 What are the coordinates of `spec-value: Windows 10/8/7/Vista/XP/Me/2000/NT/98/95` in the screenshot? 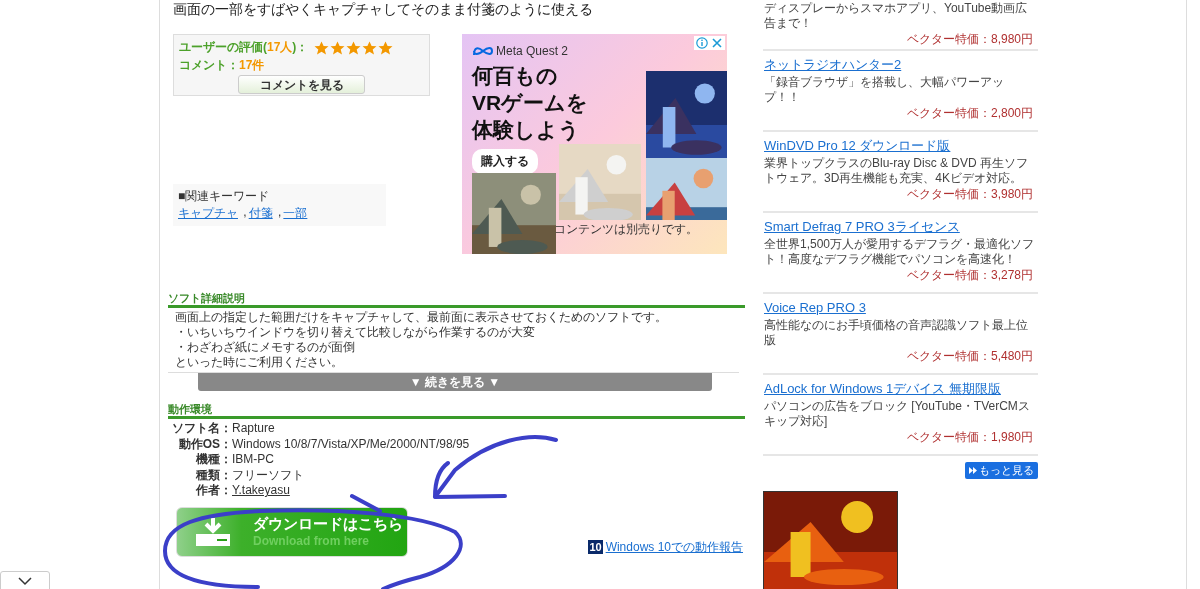 It's located at (351, 444).